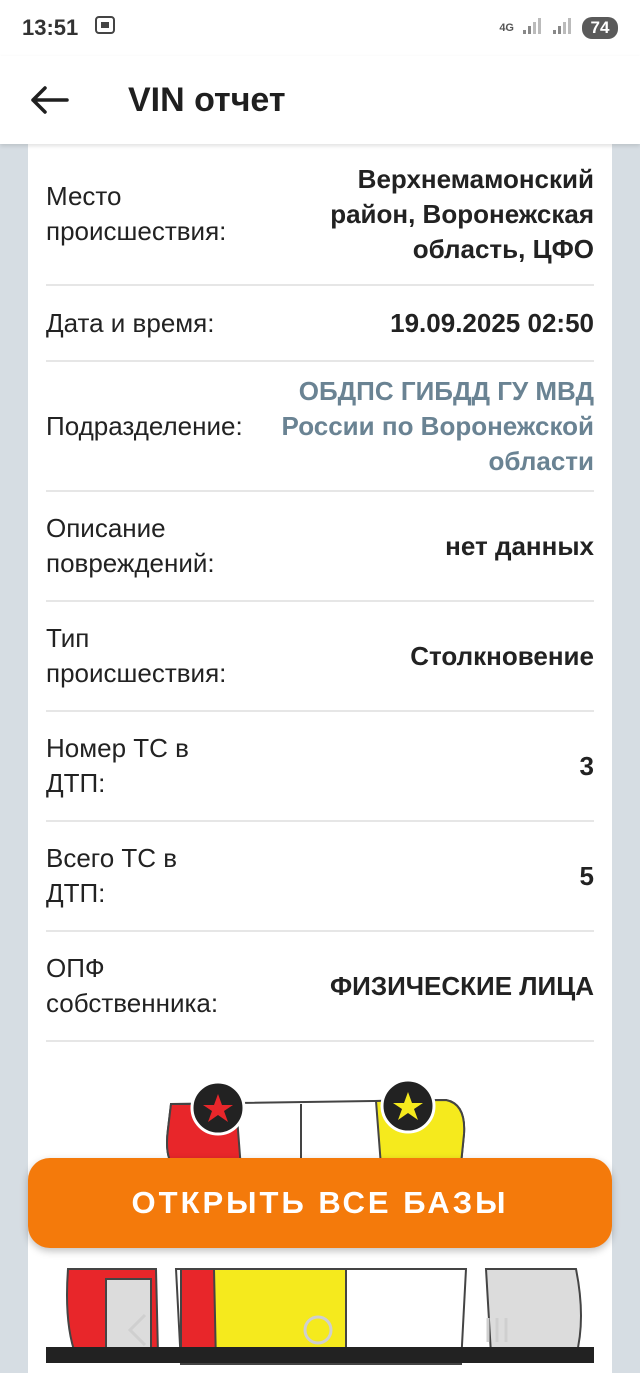 Image resolution: width=640 pixels, height=1373 pixels. What do you see at coordinates (320, 324) in the screenshot?
I see `detail-row-datetime: Дата и время: 19.09.2025 02:50` at bounding box center [320, 324].